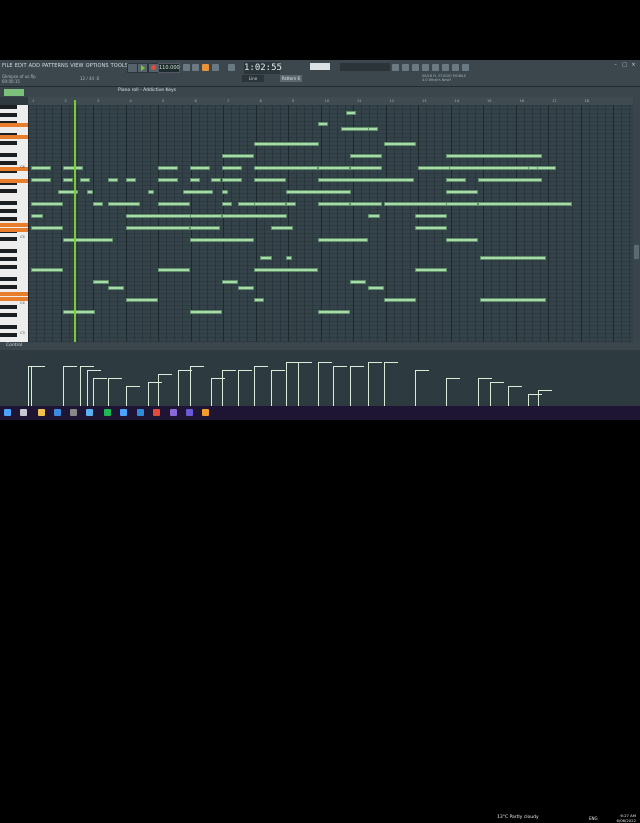  Describe the element at coordinates (263, 68) in the screenshot. I see `time-display: 1:02:55` at that location.